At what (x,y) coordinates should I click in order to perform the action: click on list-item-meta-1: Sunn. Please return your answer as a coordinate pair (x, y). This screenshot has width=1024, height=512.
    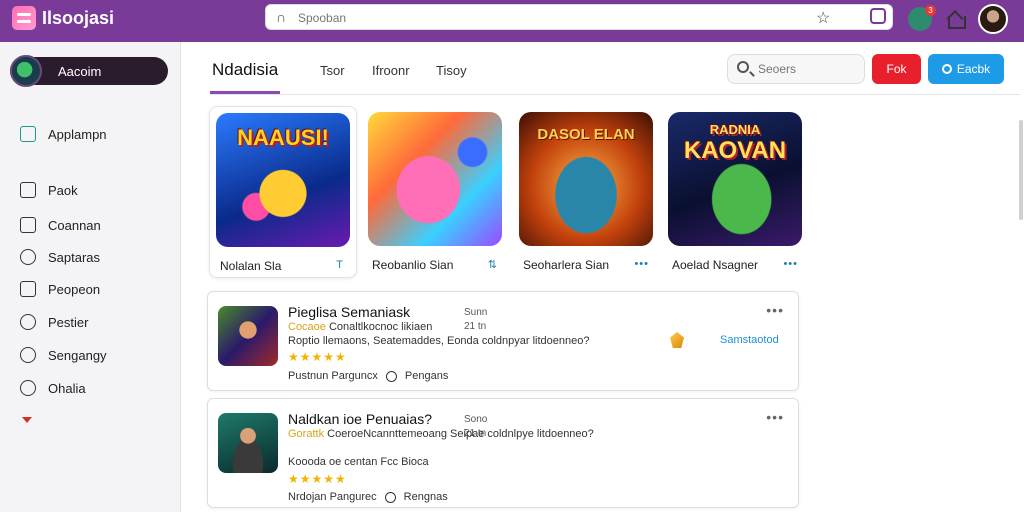
    Looking at the image, I should click on (476, 312).